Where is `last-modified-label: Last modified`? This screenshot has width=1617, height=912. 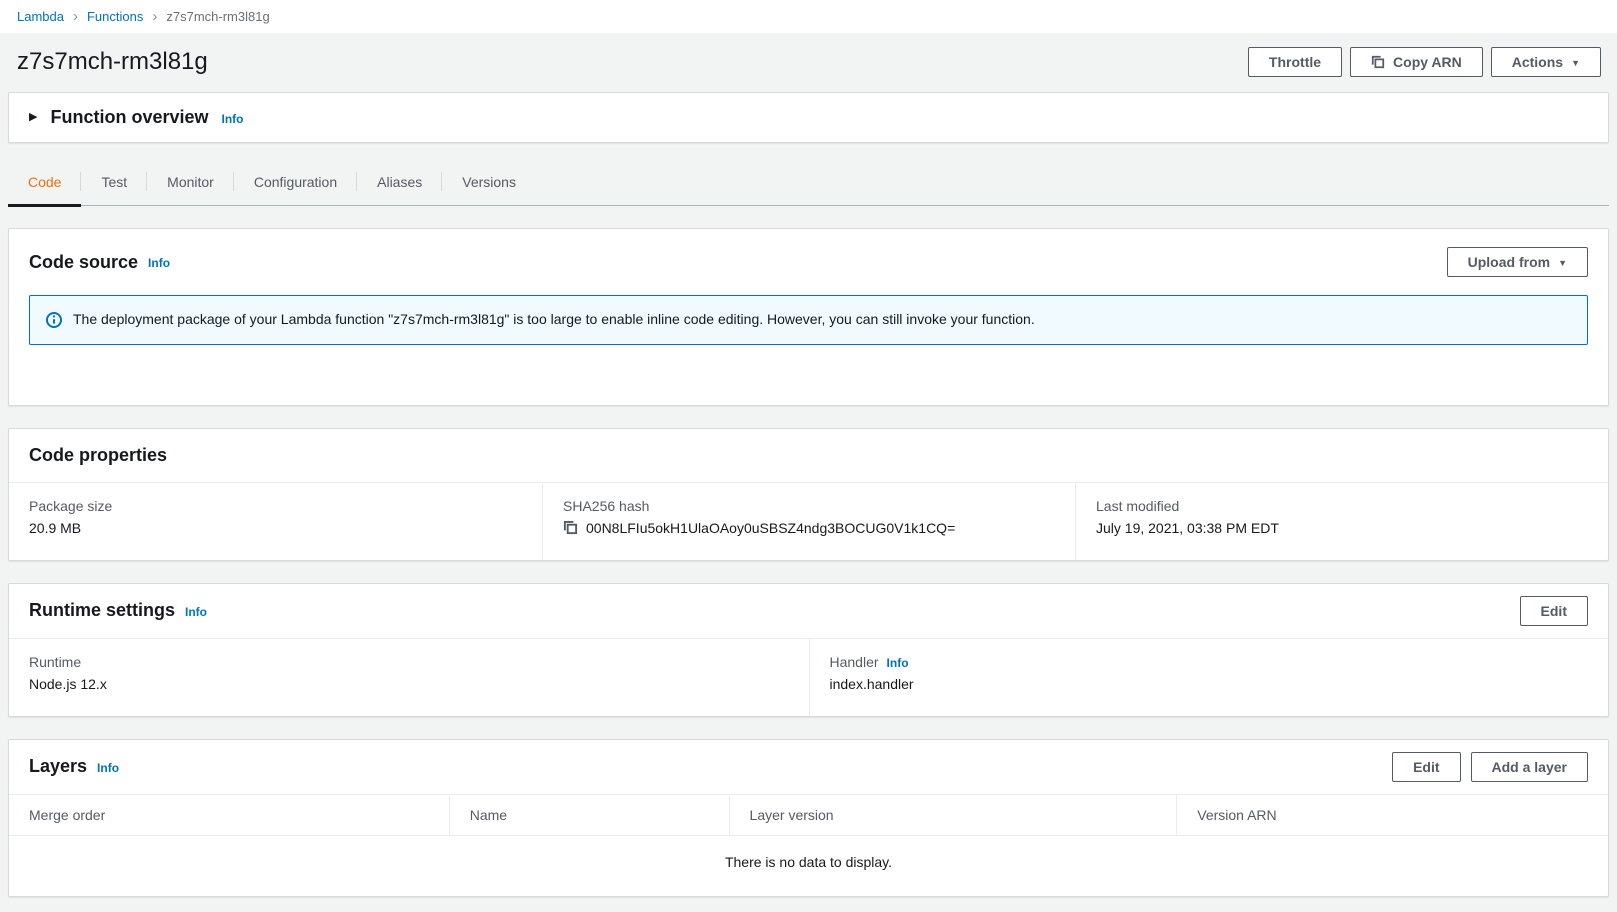
last-modified-label: Last modified is located at coordinates (1138, 505).